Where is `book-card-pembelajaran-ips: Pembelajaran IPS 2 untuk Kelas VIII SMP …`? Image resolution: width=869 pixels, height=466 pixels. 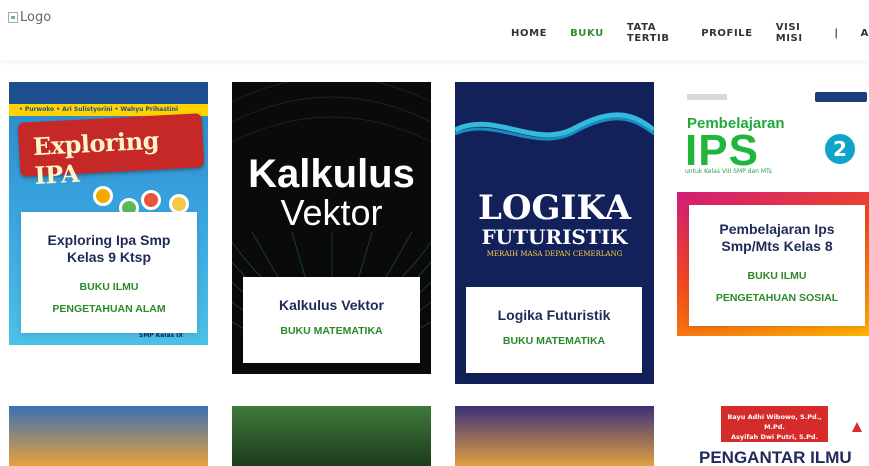 book-card-pembelajaran-ips: Pembelajaran IPS 2 untuk Kelas VIII SMP … is located at coordinates (773, 209).